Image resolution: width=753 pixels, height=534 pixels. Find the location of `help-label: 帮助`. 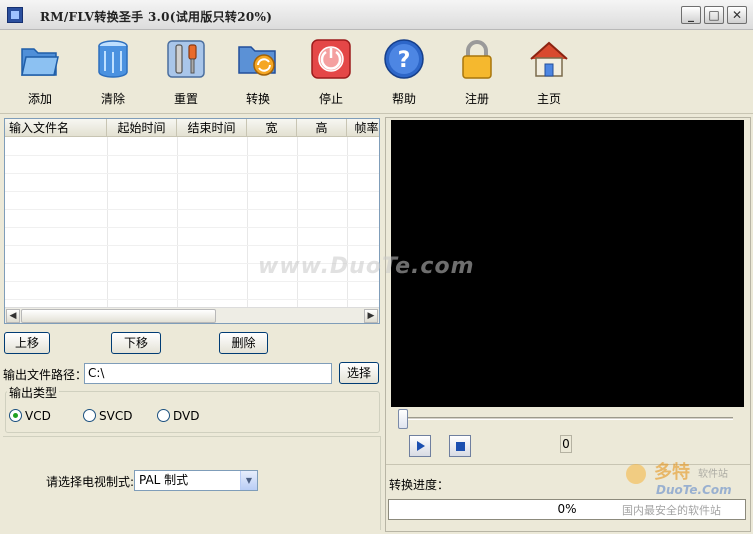

help-label: 帮助 is located at coordinates (403, 99).